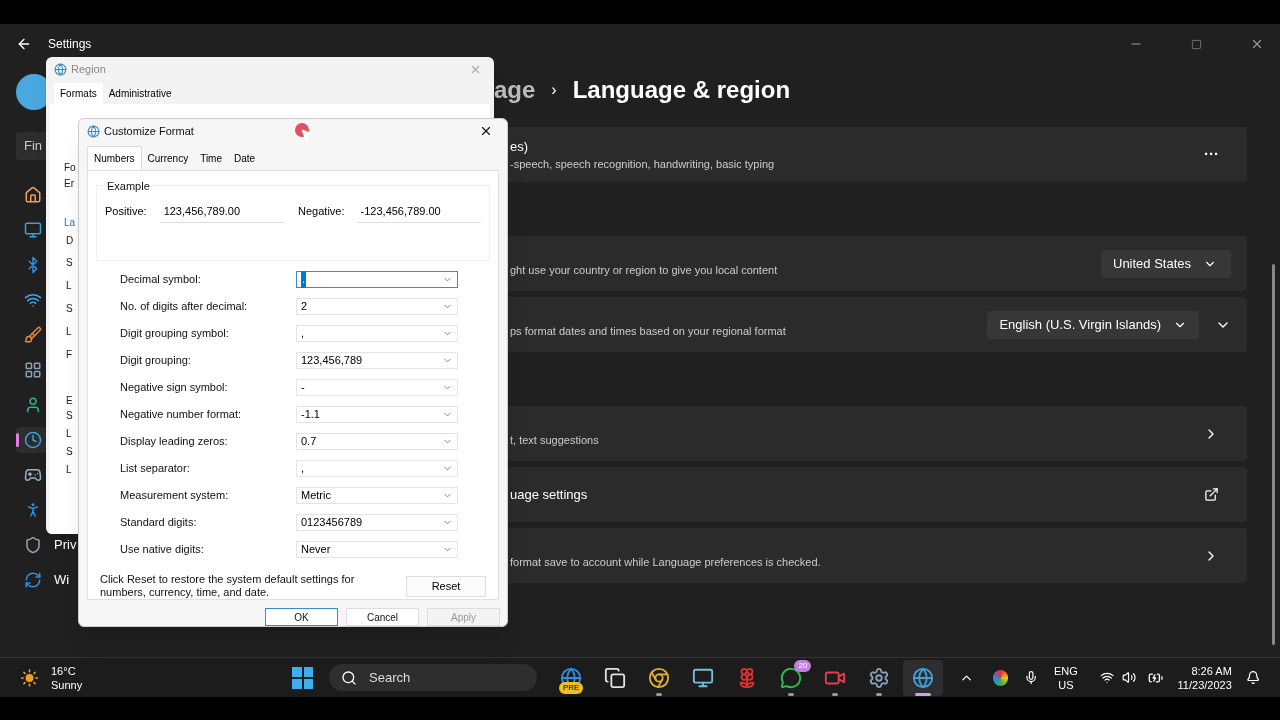  I want to click on negative-example: -123,456,789.00, so click(418, 211).